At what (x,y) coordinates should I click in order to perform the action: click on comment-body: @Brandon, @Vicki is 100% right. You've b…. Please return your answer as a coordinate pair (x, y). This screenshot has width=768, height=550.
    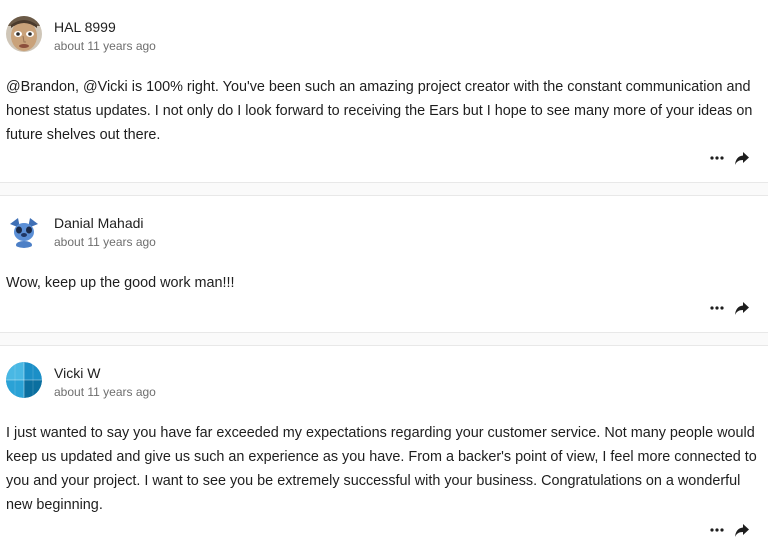
    Looking at the image, I should click on (379, 111).